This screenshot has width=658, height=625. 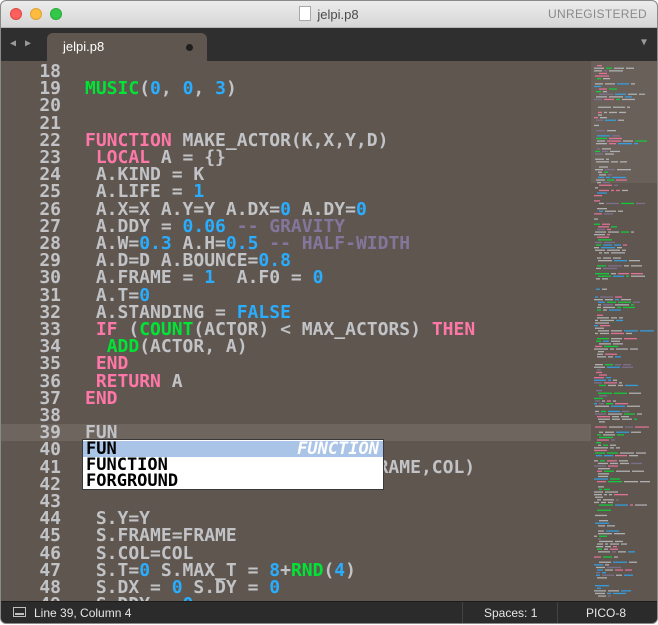 I want to click on line-number: 30, so click(x=50, y=278).